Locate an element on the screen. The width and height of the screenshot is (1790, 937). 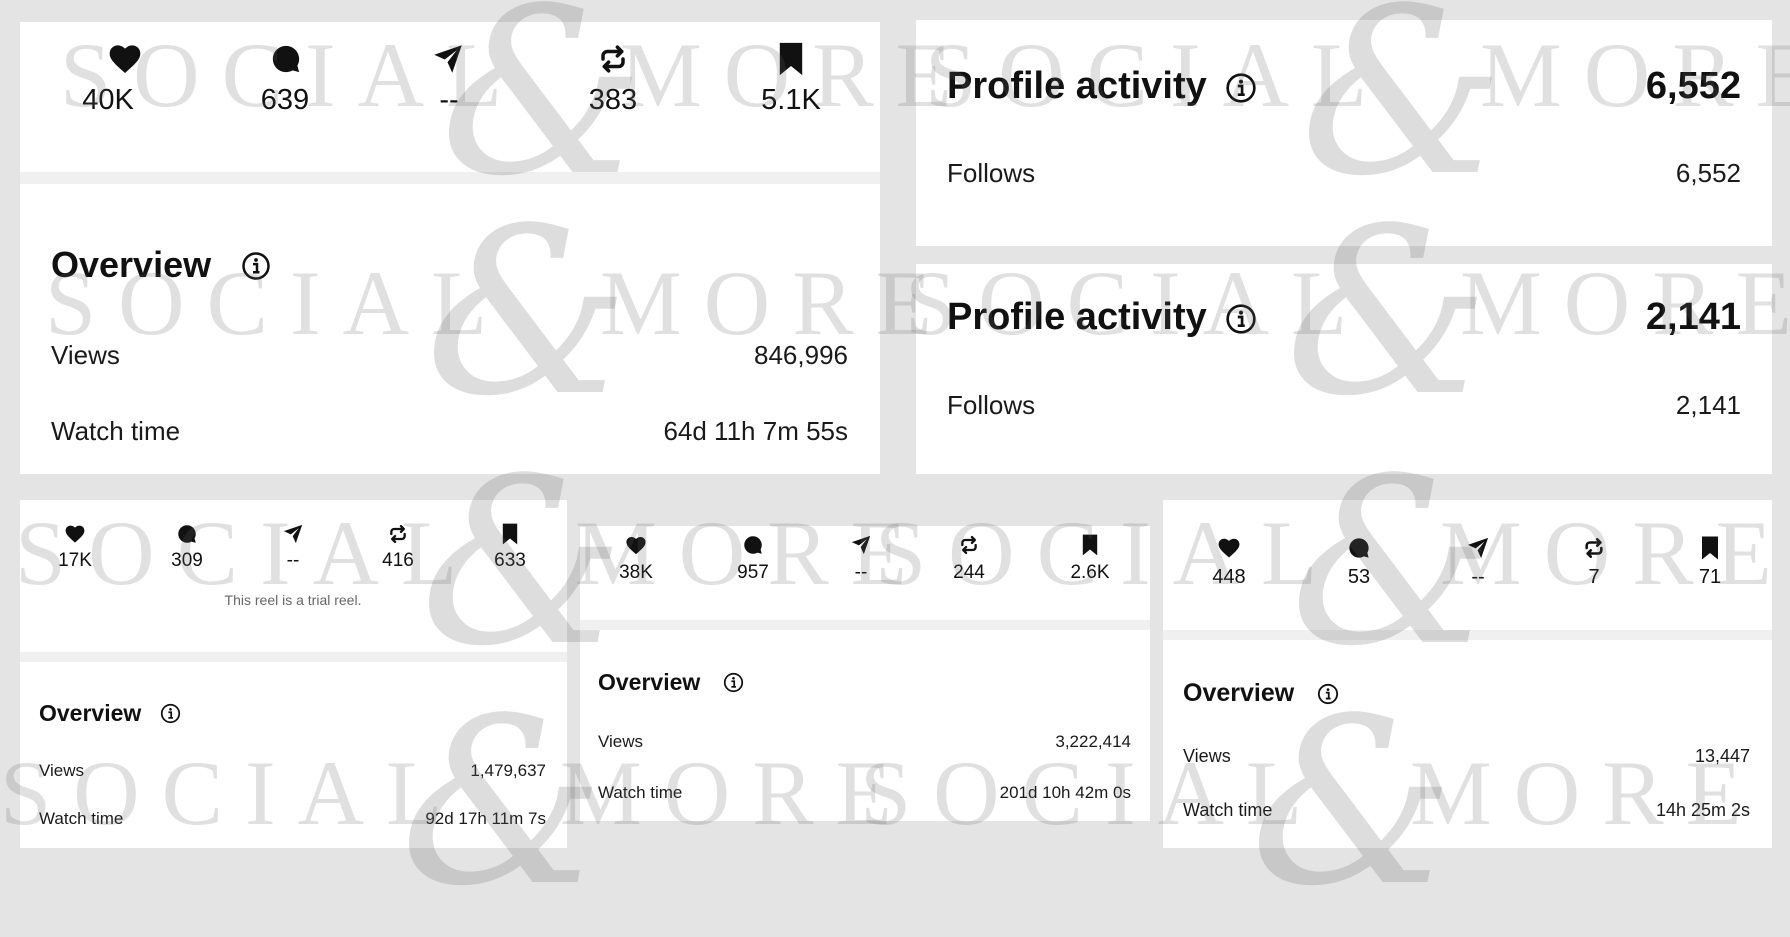
views-value: 1,479,637 is located at coordinates (508, 770).